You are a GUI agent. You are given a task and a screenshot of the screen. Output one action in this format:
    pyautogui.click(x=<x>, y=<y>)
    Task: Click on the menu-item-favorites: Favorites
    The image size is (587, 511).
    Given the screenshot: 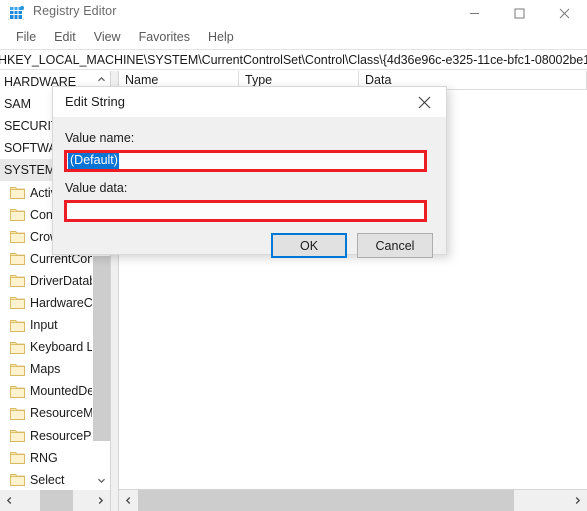 What is the action you would take?
    pyautogui.click(x=164, y=37)
    